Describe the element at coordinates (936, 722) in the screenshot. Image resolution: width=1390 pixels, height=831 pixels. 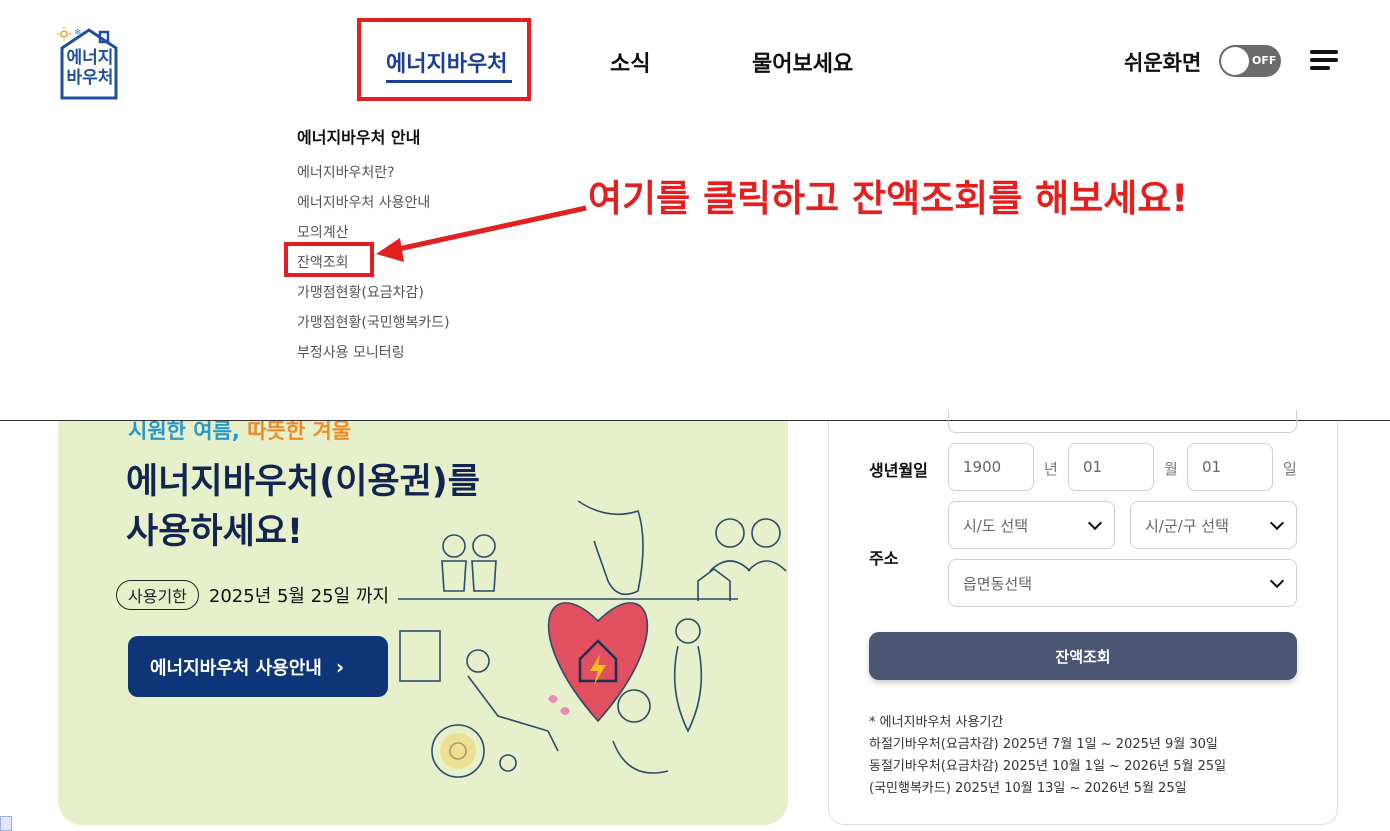
I see `note-line: * 에너지바우처 사용기간` at that location.